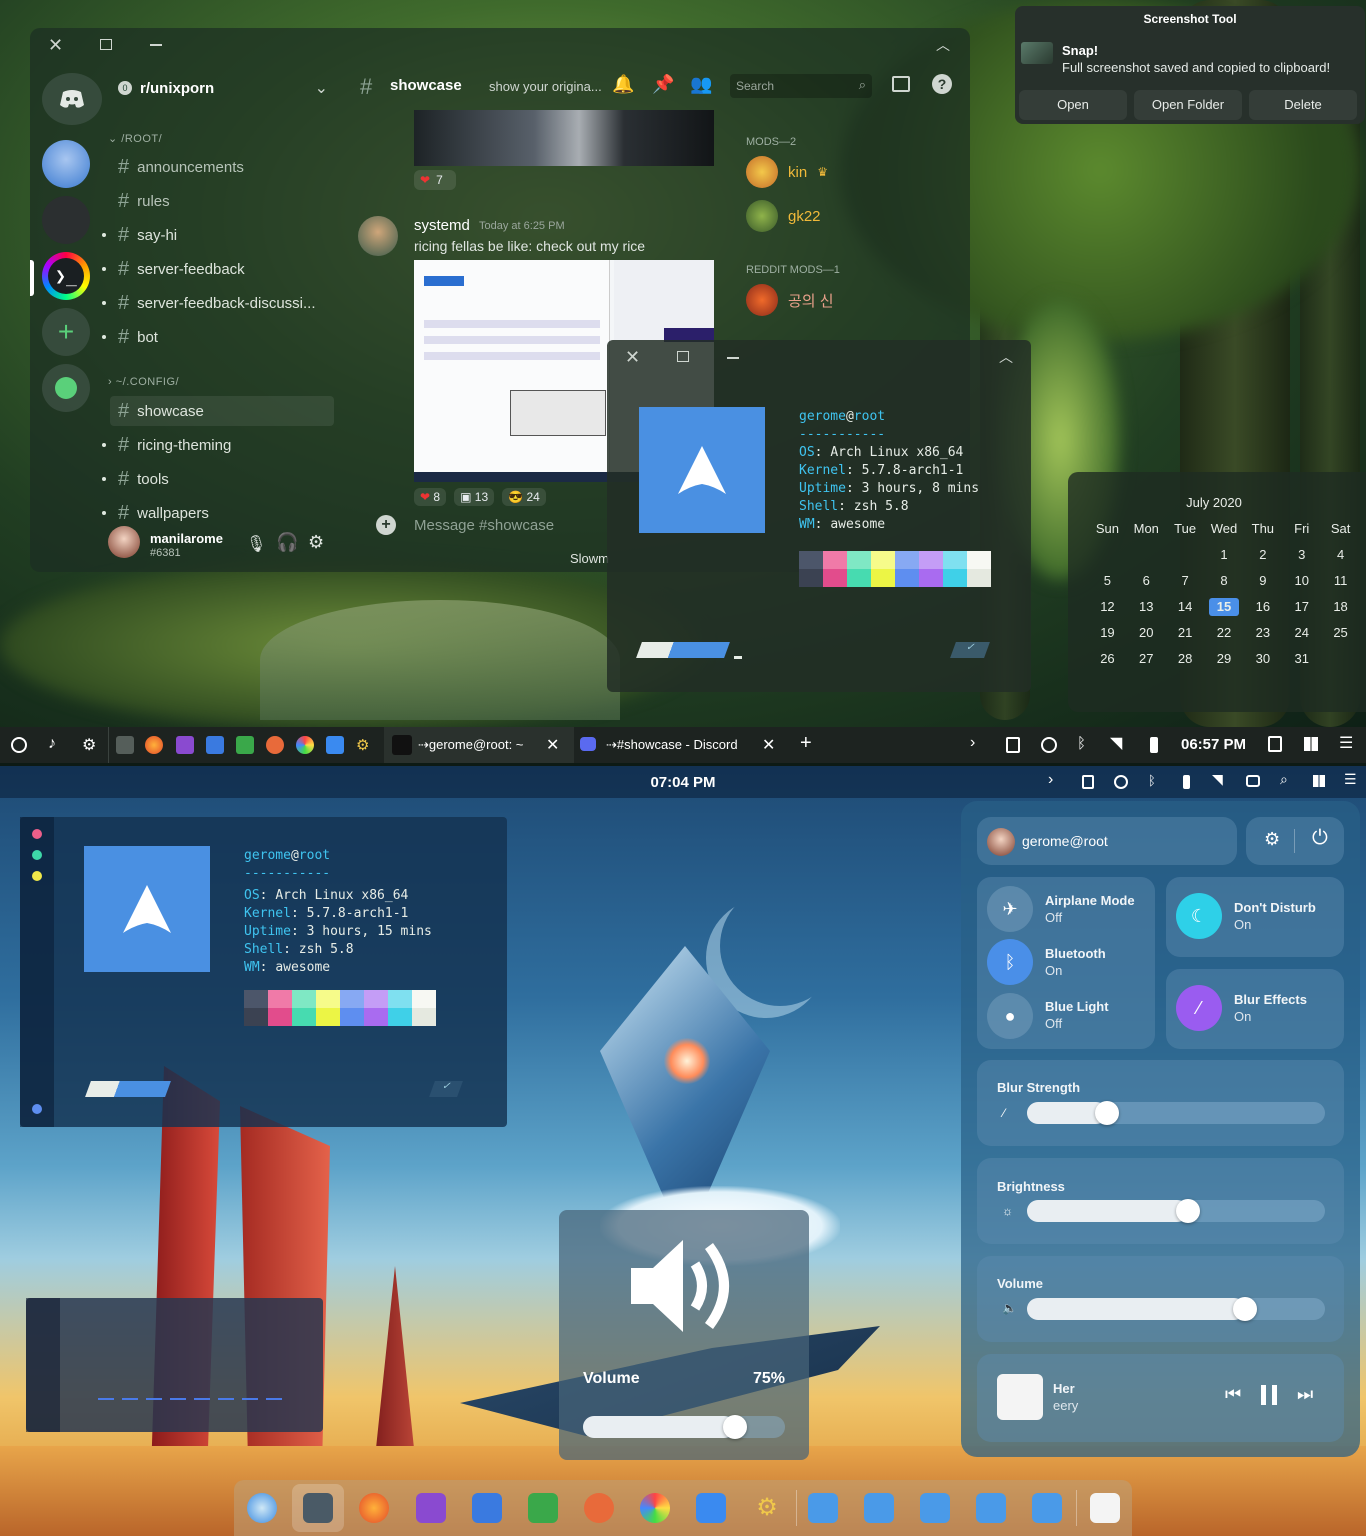 The width and height of the screenshot is (1366, 1536). What do you see at coordinates (684, 1427) in the screenshot?
I see `osd-volume-slider` at bounding box center [684, 1427].